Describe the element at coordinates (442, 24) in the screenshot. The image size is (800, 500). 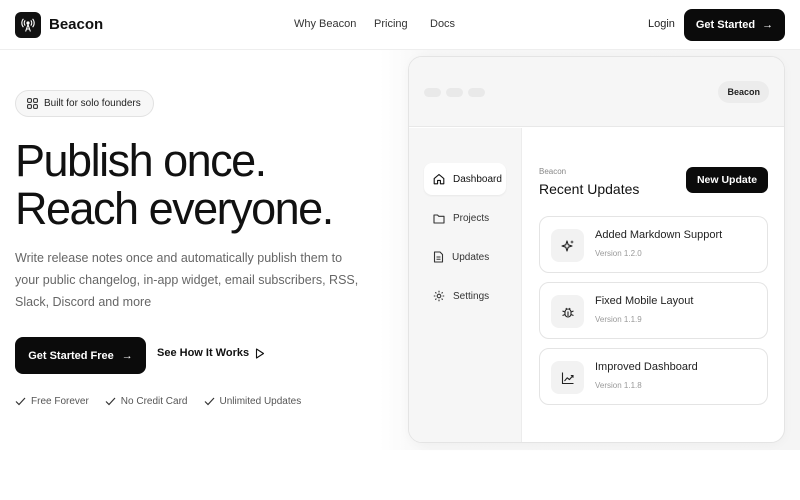
I see `nav-link-docs: Docs` at that location.